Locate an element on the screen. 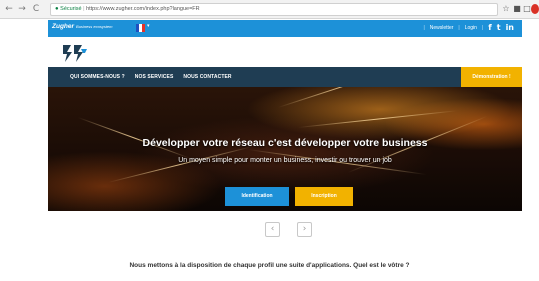 This screenshot has width=539, height=281. identification-button: Identification is located at coordinates (257, 196).